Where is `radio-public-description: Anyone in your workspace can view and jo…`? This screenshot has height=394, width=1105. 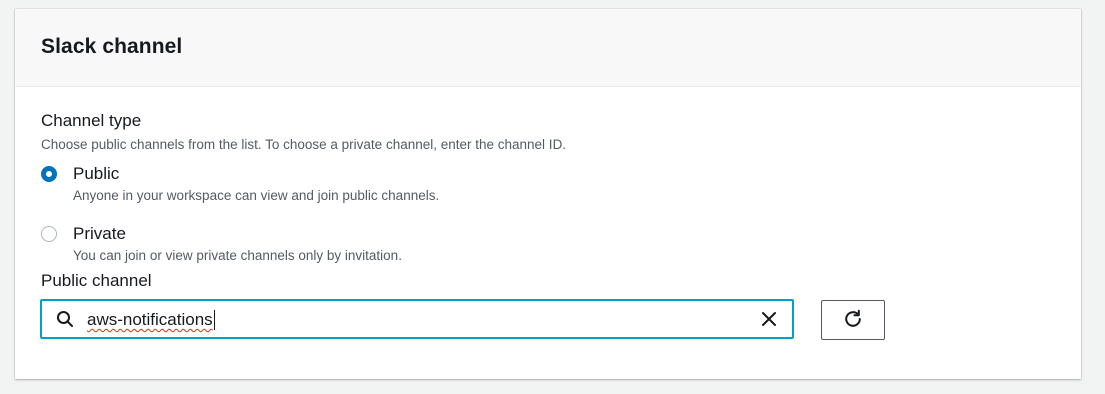
radio-public-description: Anyone in your workspace can view and jo… is located at coordinates (256, 195).